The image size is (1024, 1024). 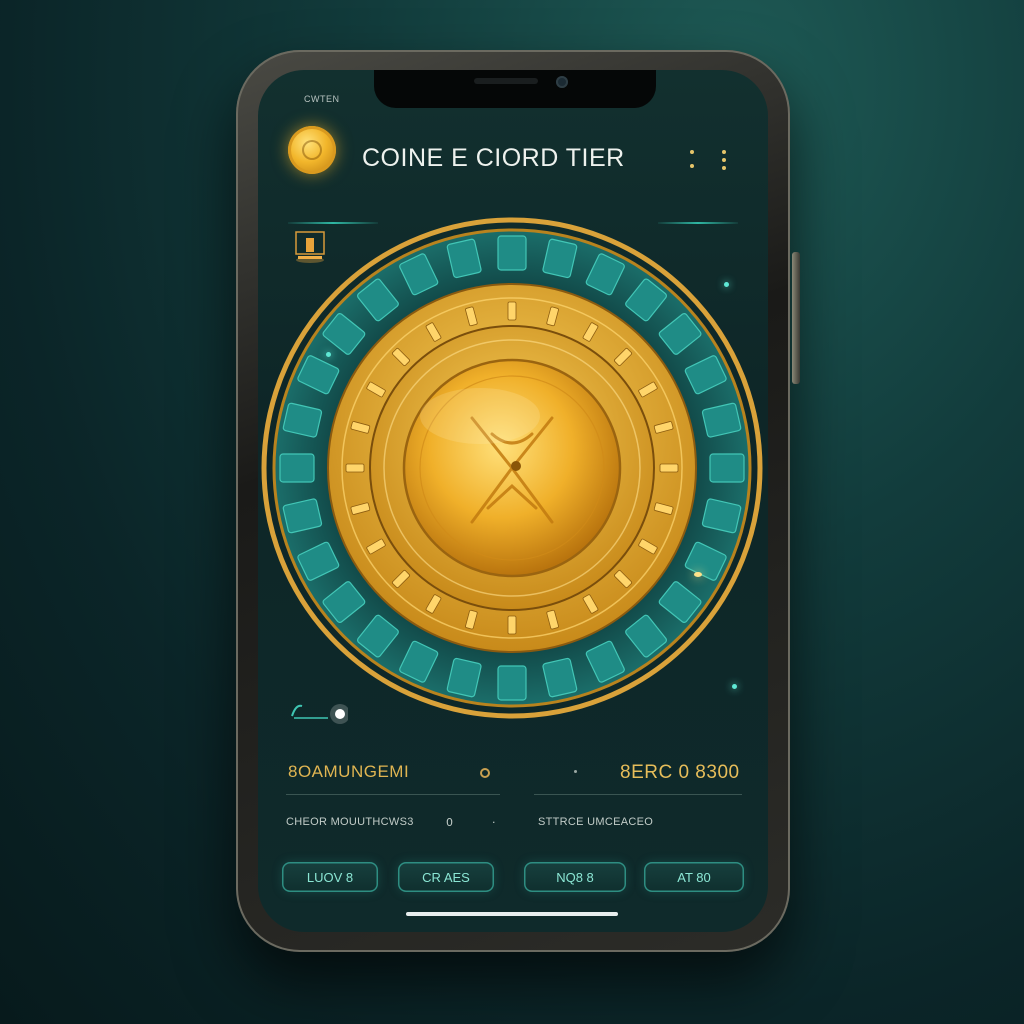 What do you see at coordinates (796, 318) in the screenshot?
I see `side-button` at bounding box center [796, 318].